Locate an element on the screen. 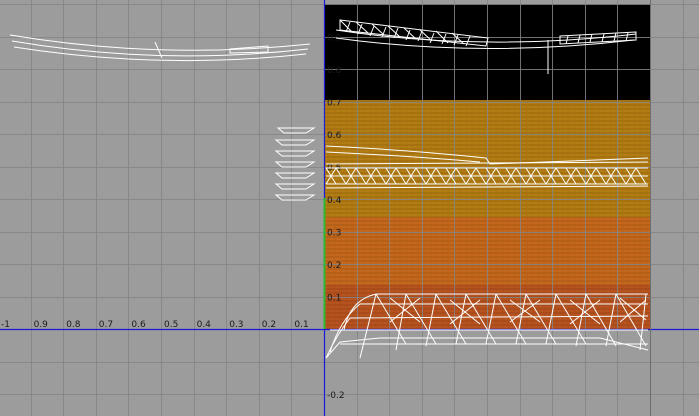  uv-island-ribs is located at coordinates (295, 164).